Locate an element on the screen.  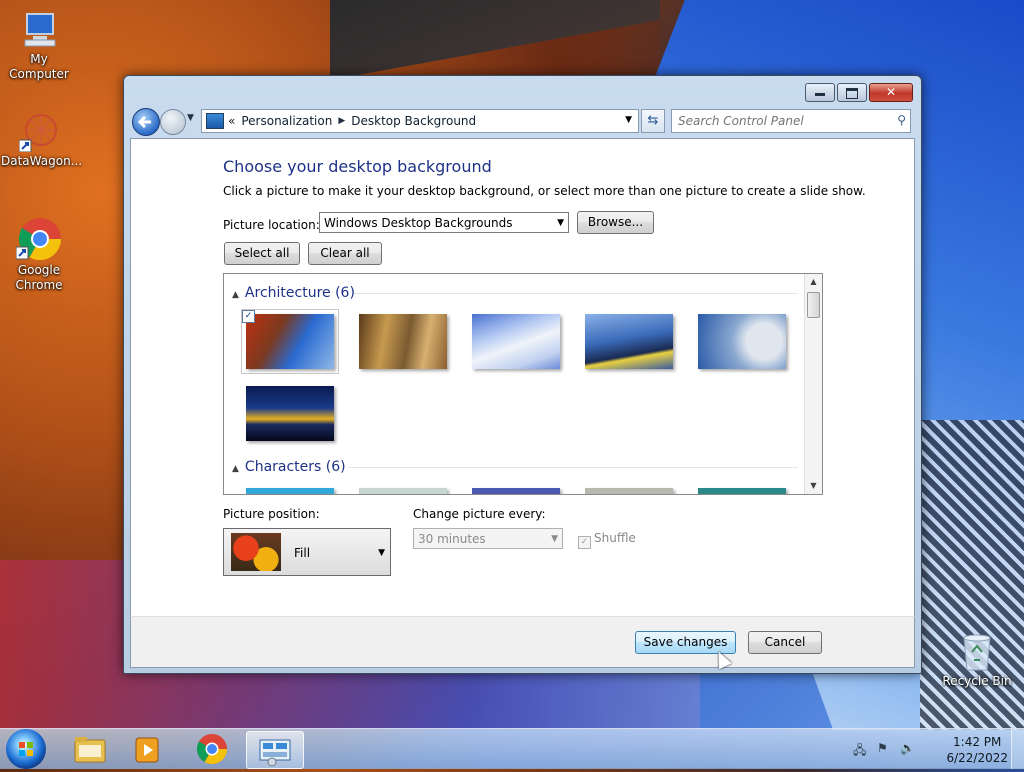
picture-position-value: Fill is located at coordinates (302, 553).